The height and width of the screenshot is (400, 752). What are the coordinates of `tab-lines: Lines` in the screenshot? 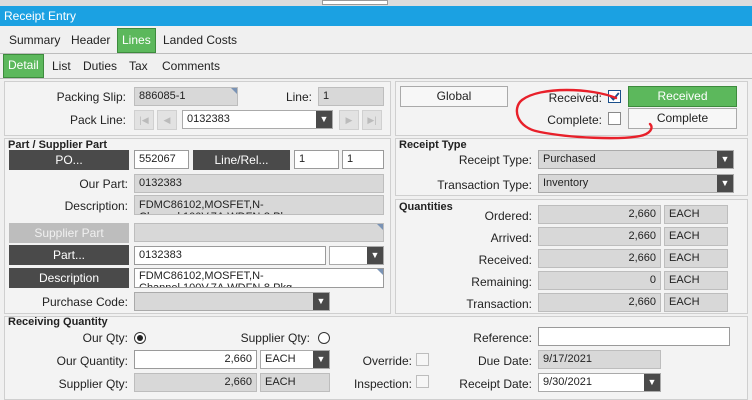 It's located at (136, 40).